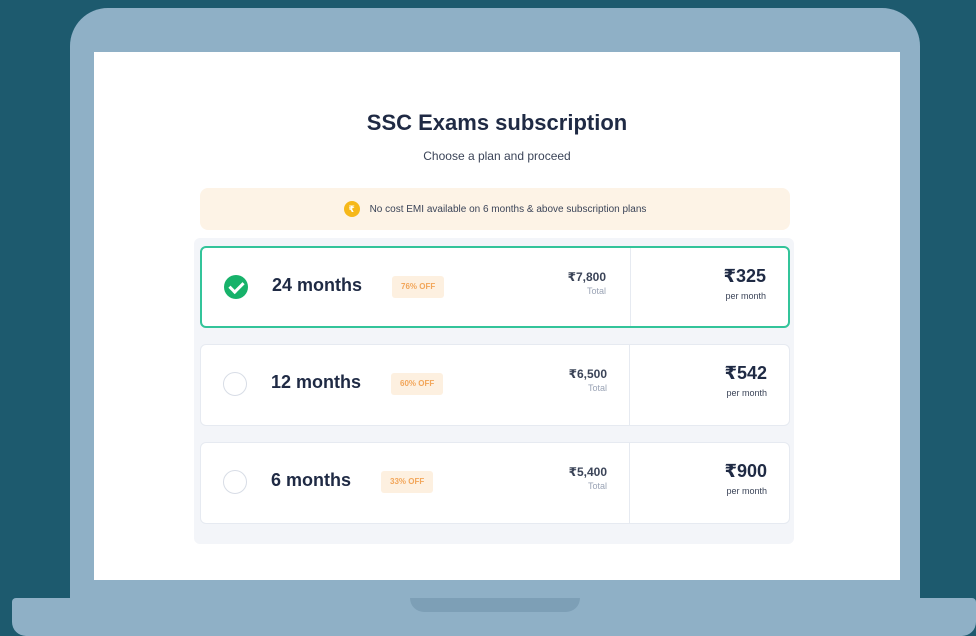  Describe the element at coordinates (745, 373) in the screenshot. I see `plan-price-amount: ₹542` at that location.